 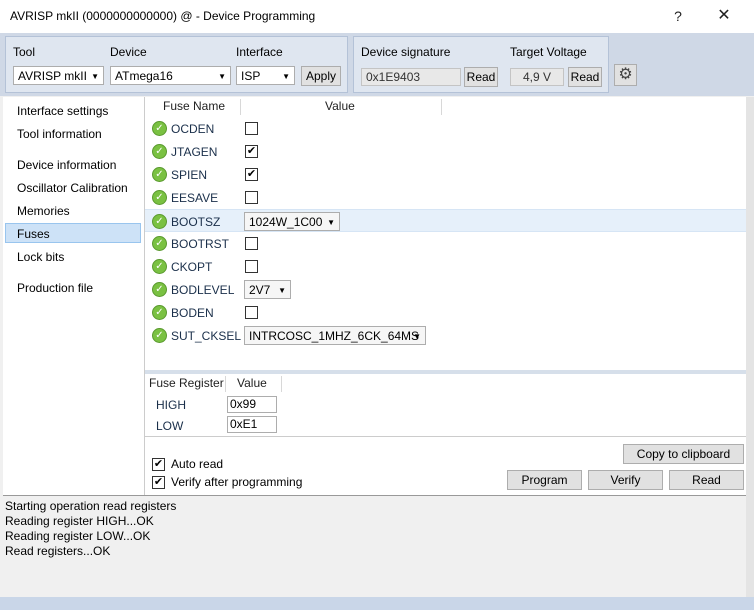 I want to click on fuse-value-select-value: INTRCOSC_1MHZ_6CK_64MS, so click(x=334, y=336).